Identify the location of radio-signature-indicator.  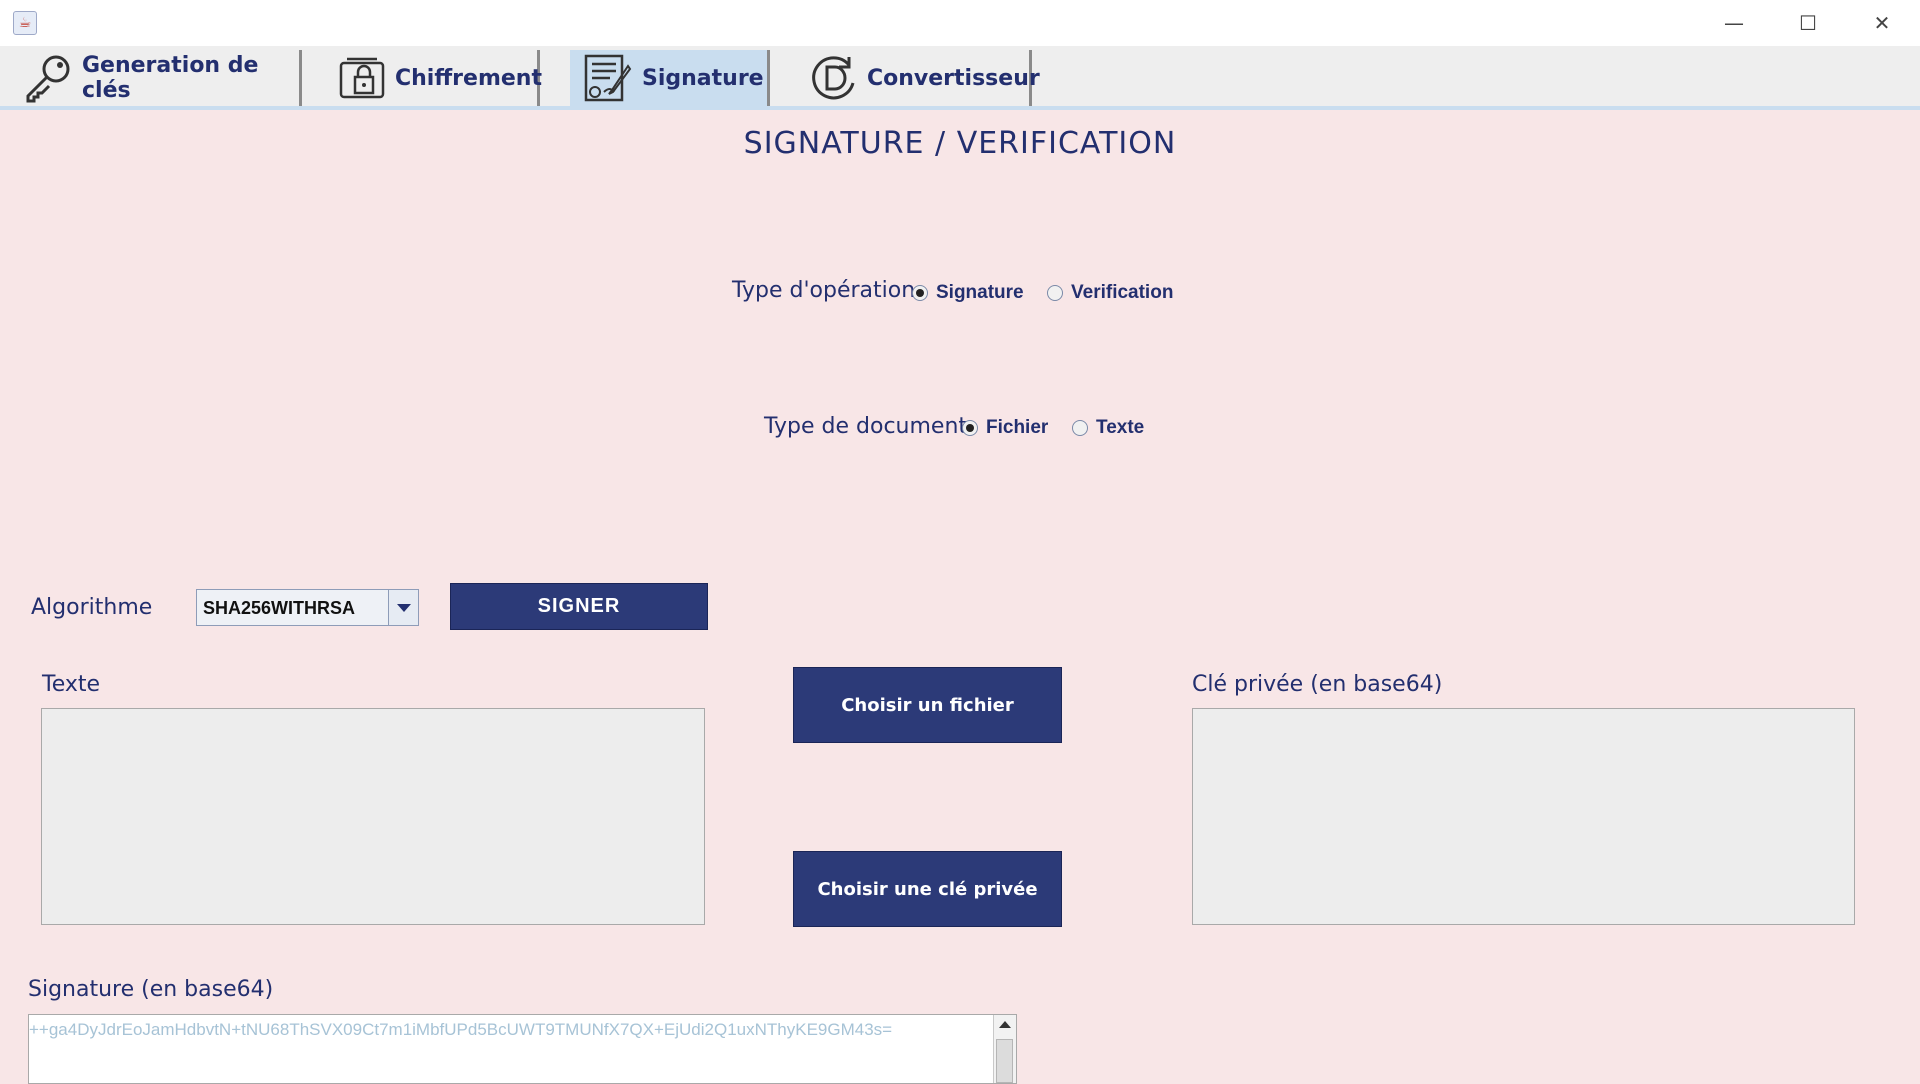
(920, 293).